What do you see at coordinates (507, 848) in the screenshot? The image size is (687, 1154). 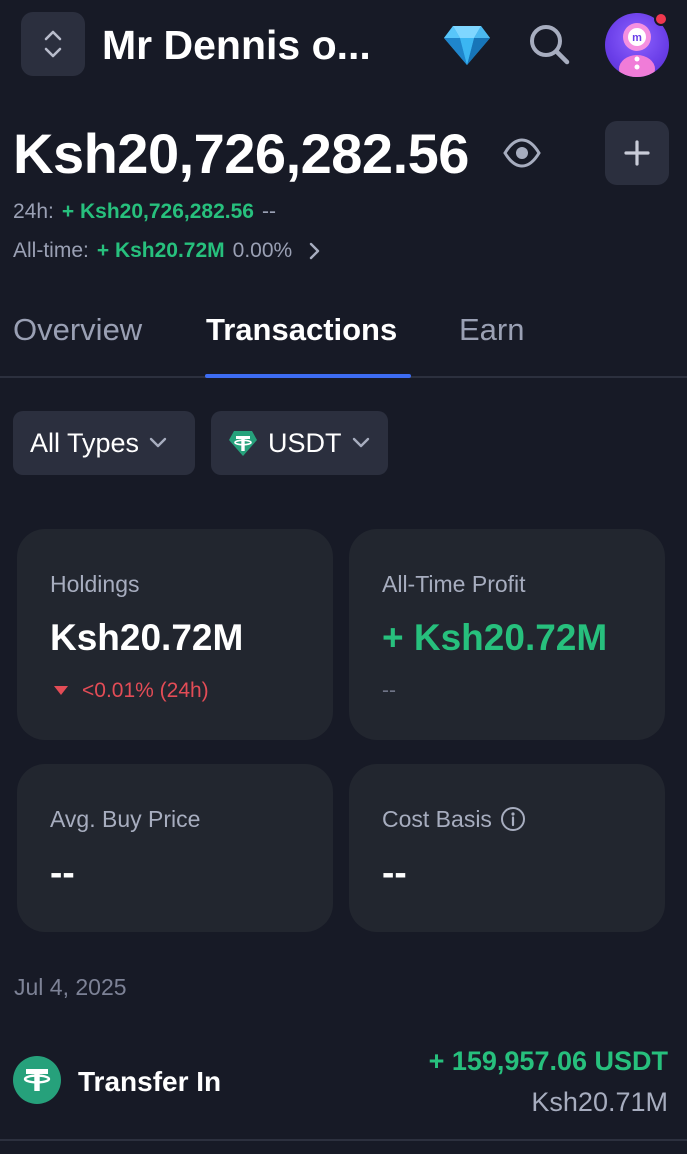 I see `cost-basis-card: Cost Basis --` at bounding box center [507, 848].